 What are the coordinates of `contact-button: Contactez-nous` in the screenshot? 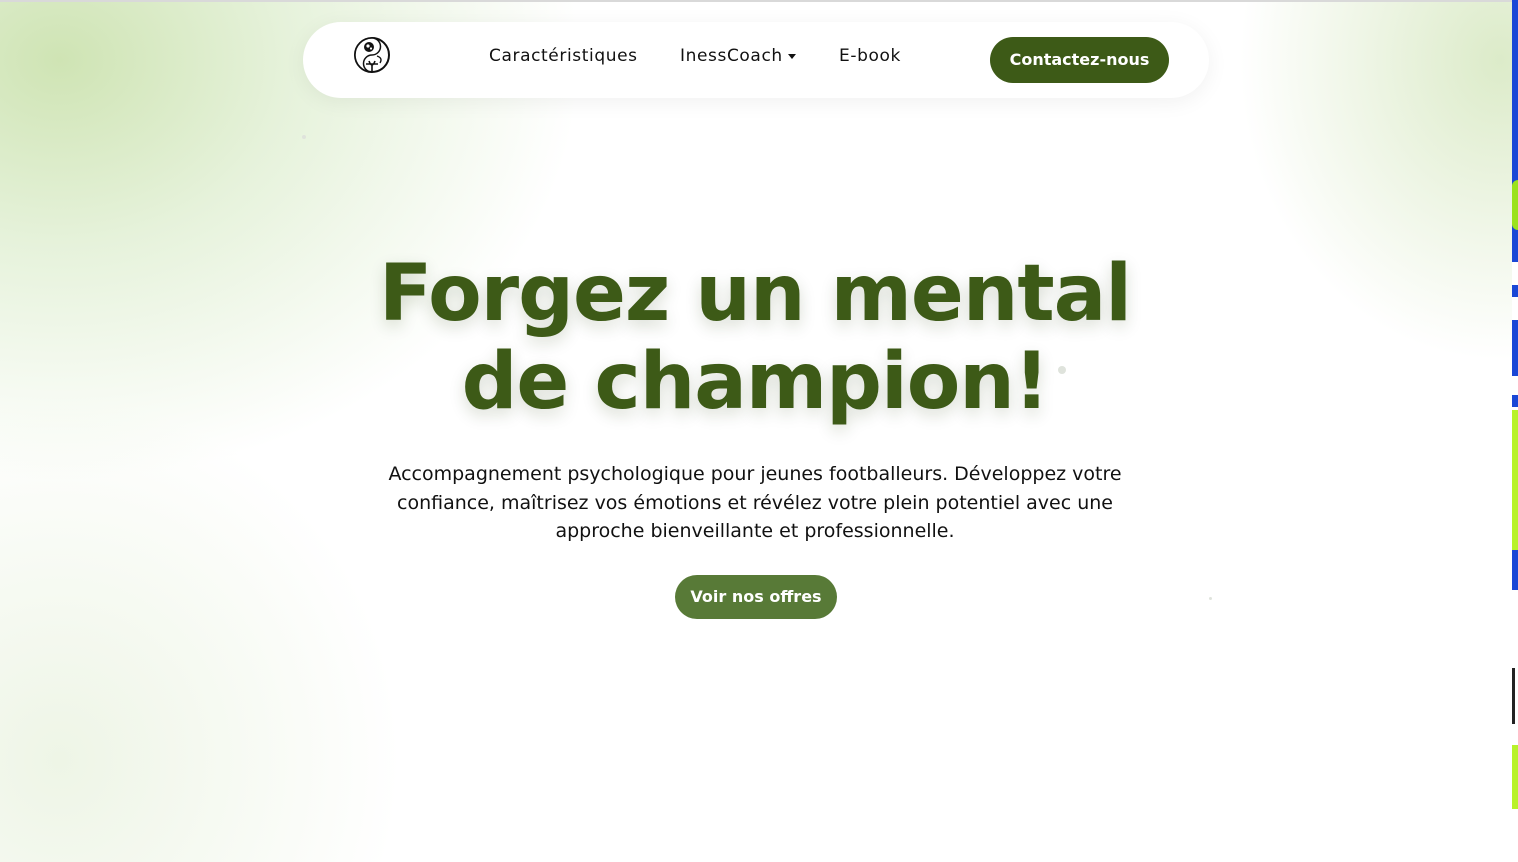 It's located at (1079, 60).